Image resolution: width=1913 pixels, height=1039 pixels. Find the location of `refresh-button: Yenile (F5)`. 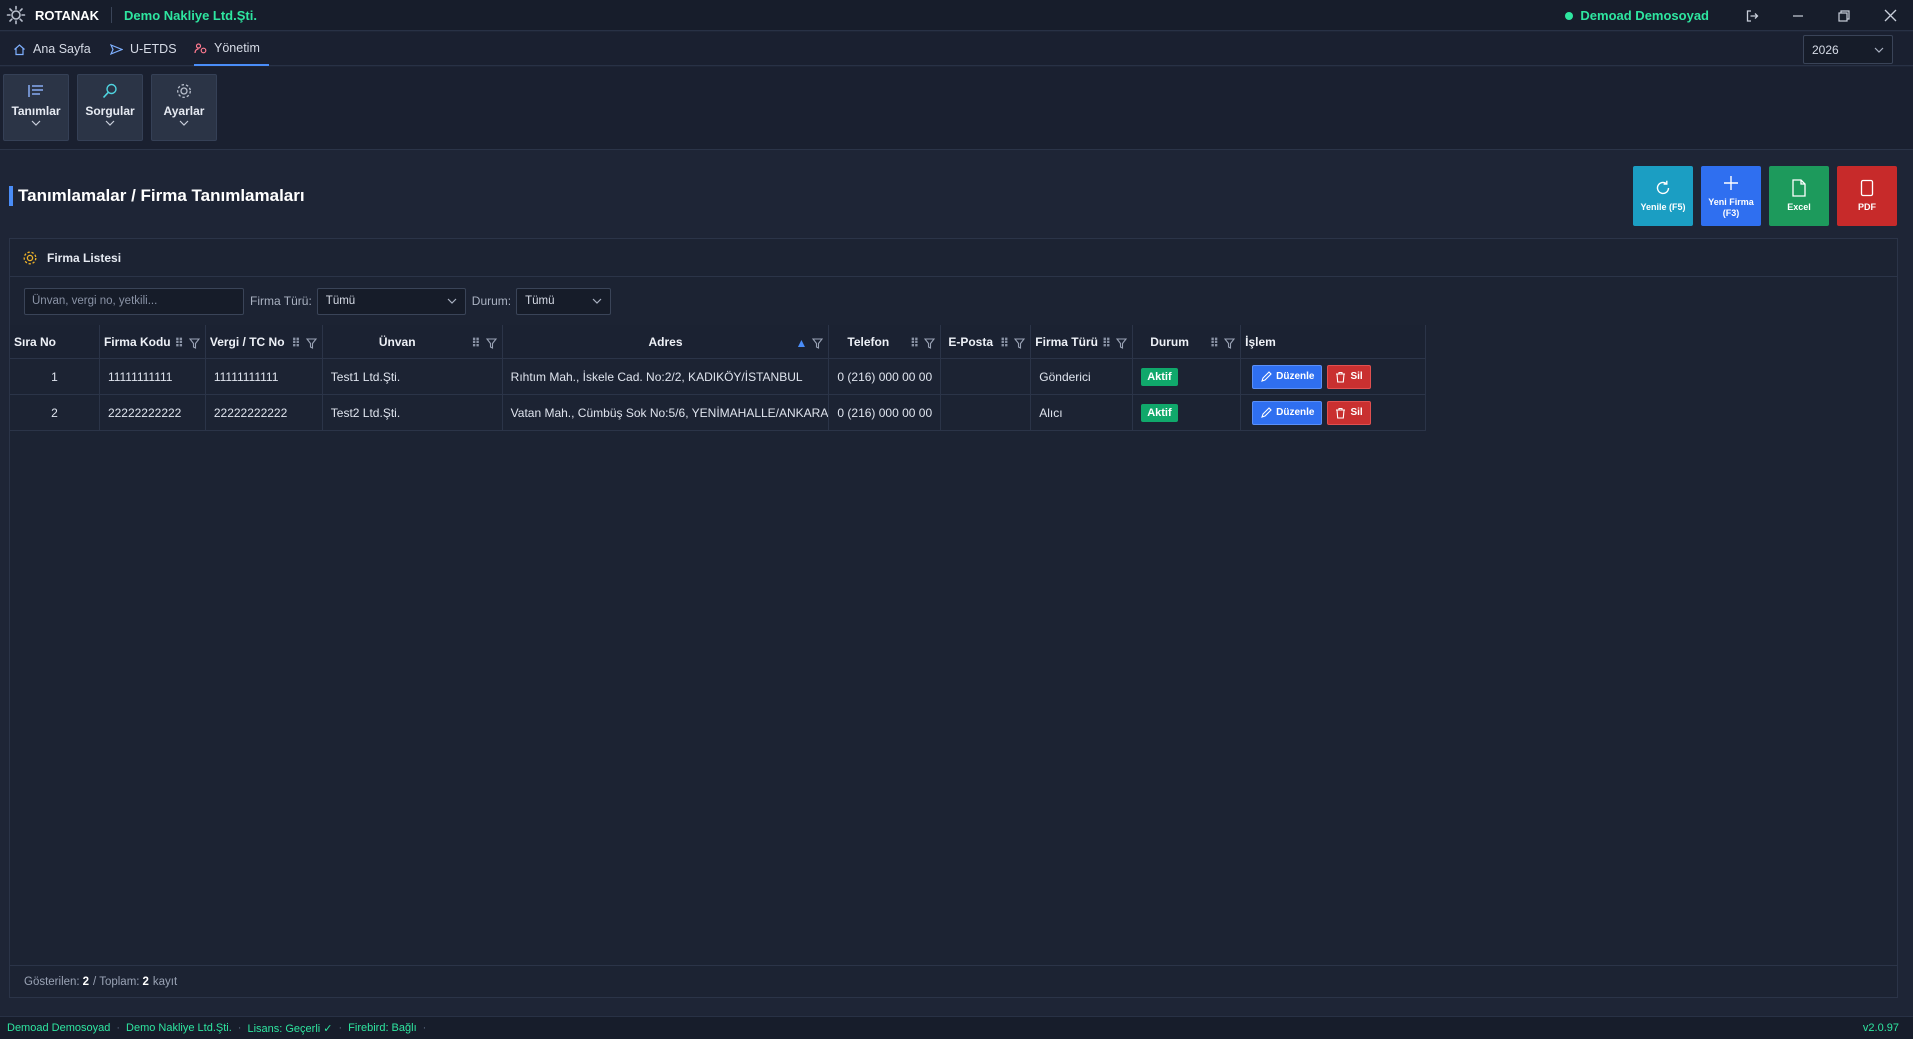

refresh-button: Yenile (F5) is located at coordinates (1663, 196).